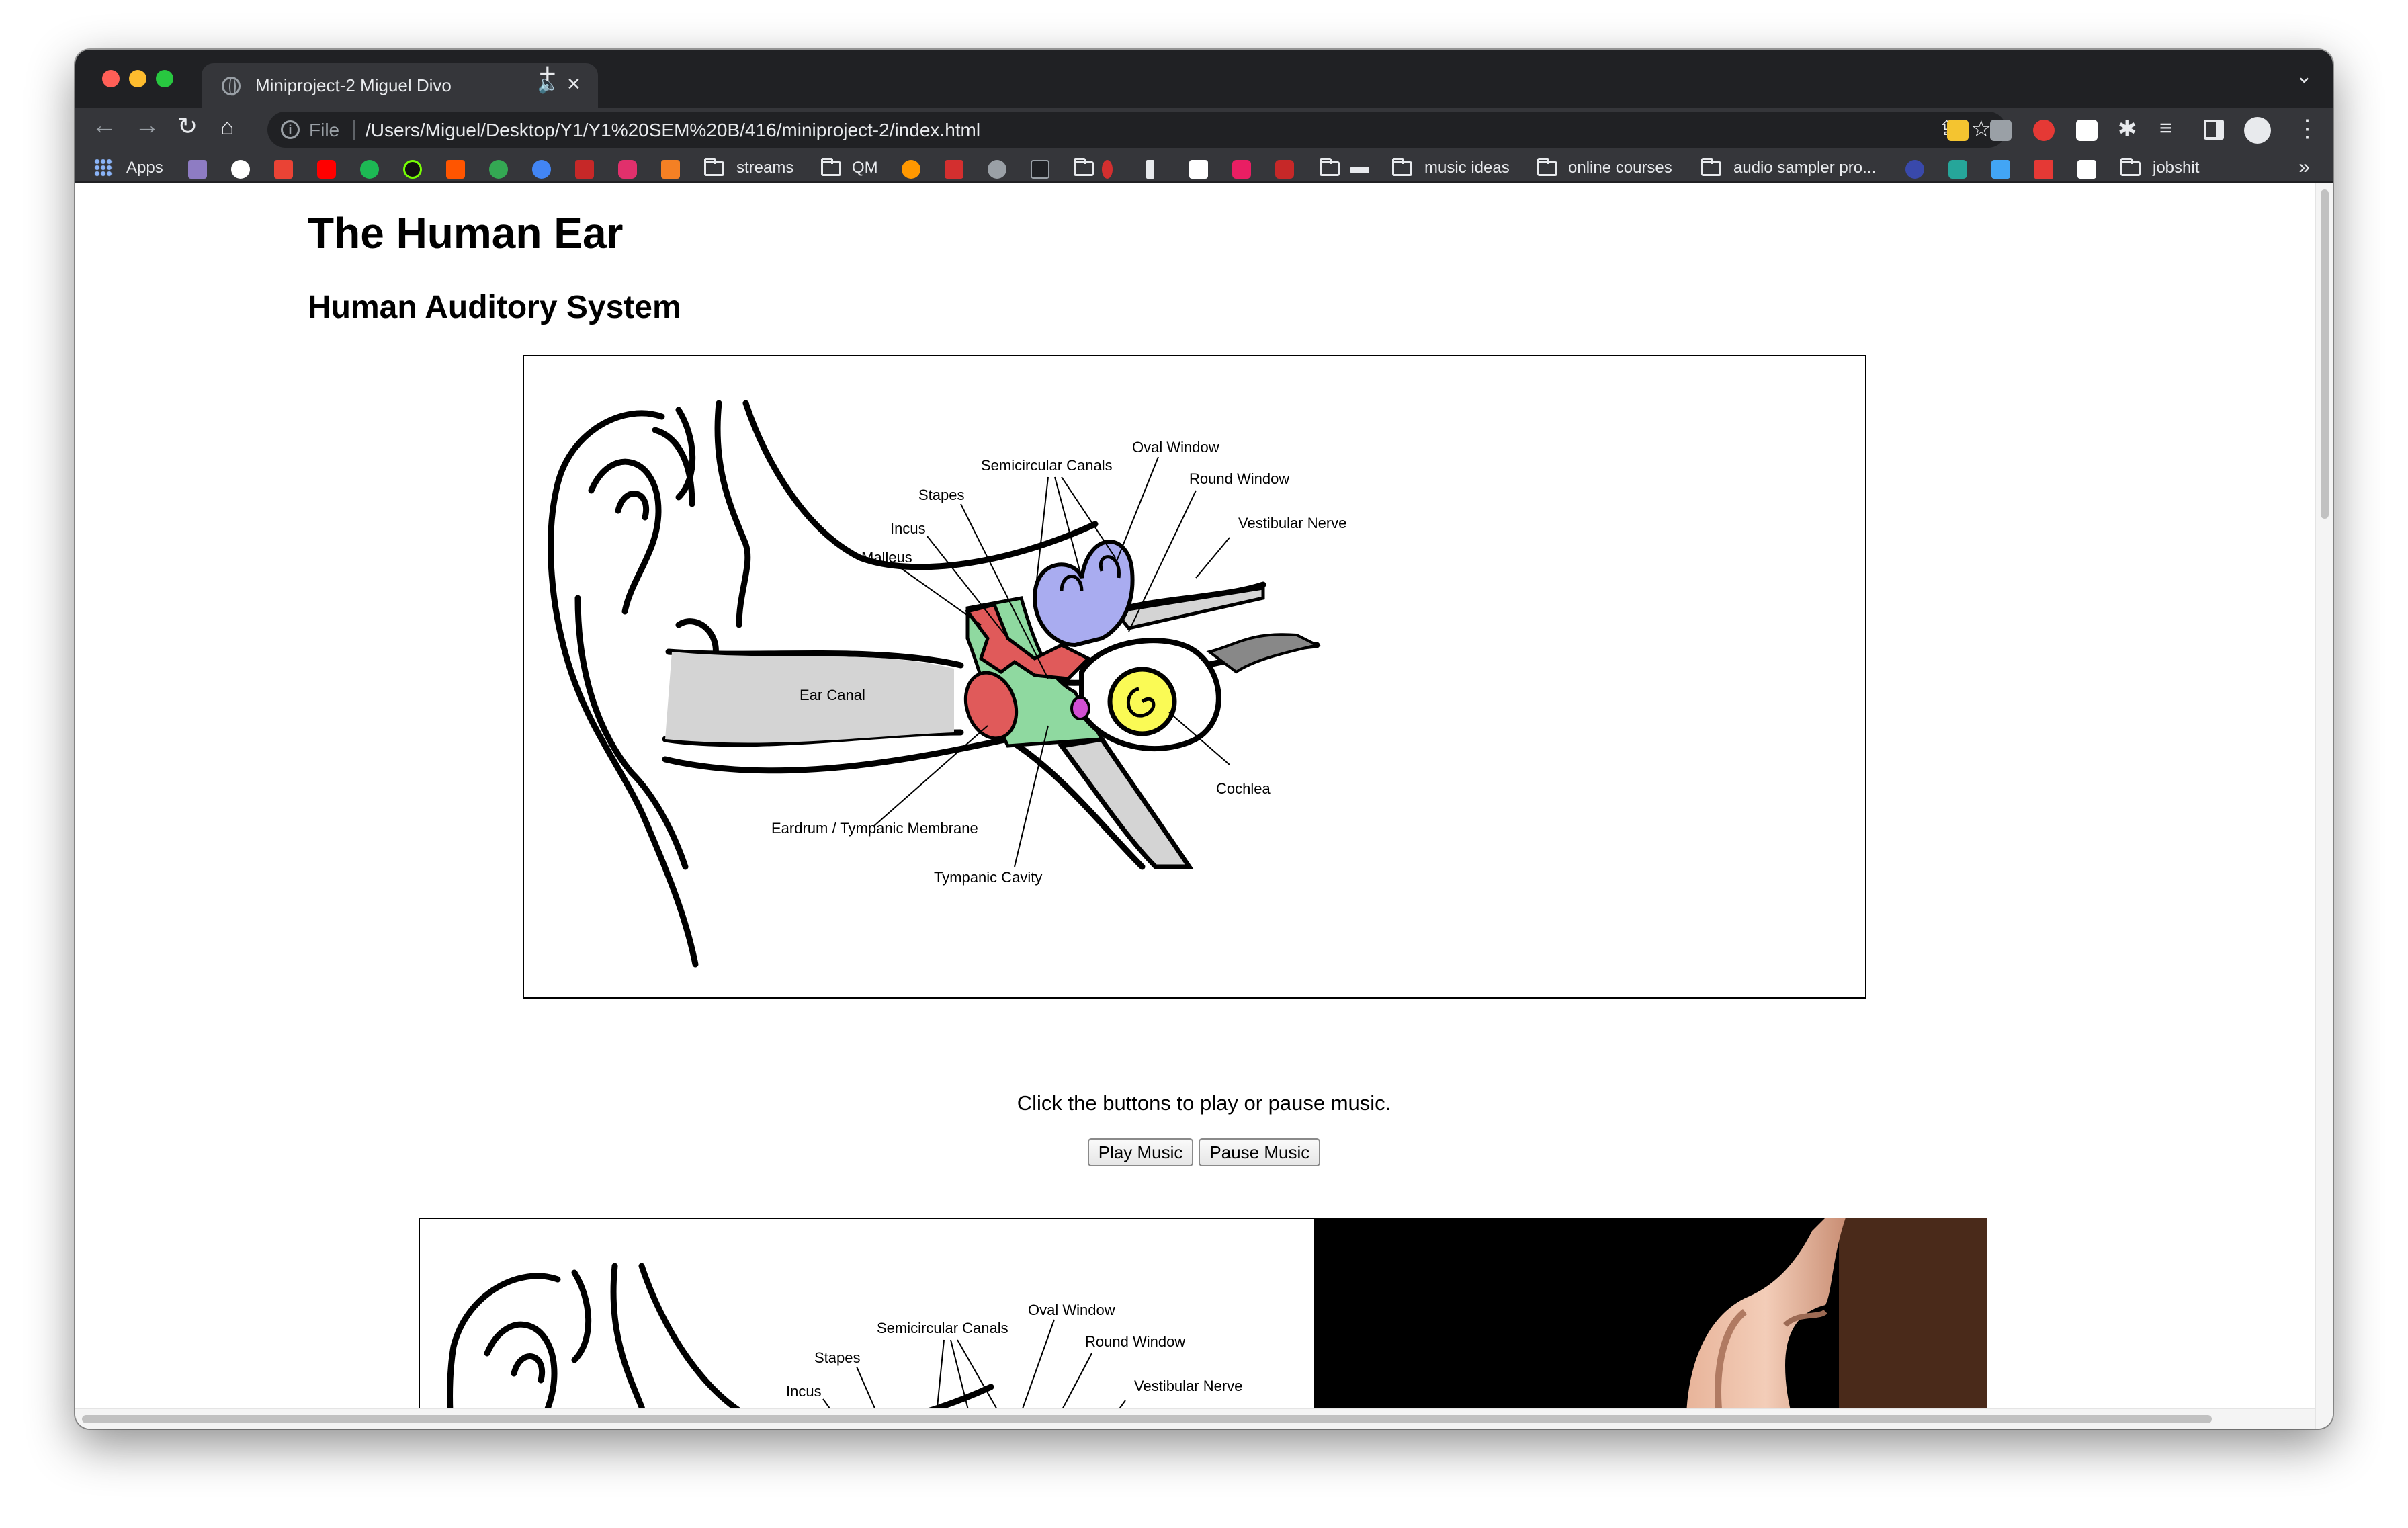  What do you see at coordinates (2324, 806) in the screenshot?
I see `vertical-scrollbar` at bounding box center [2324, 806].